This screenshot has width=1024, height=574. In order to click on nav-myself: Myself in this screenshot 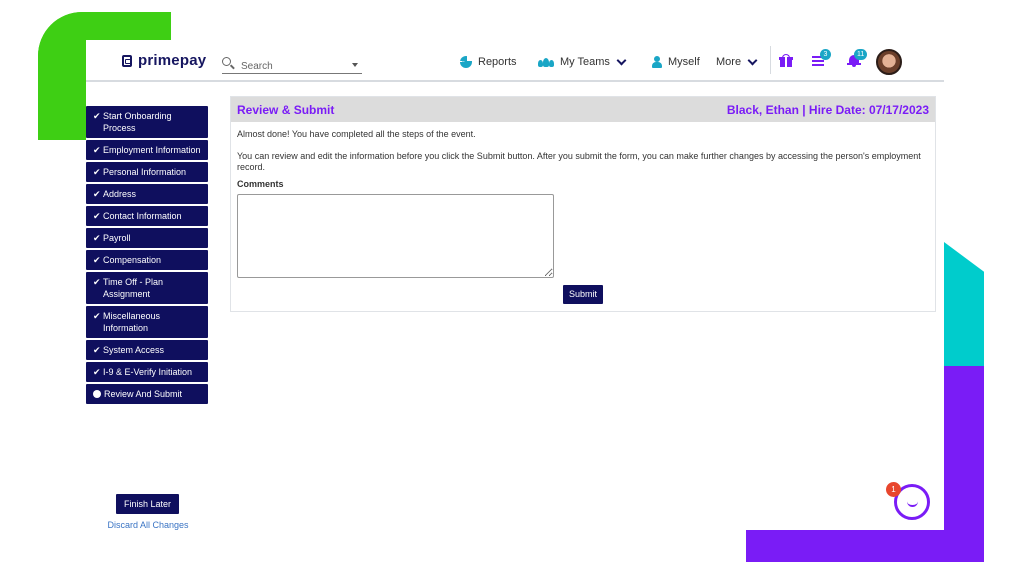, I will do `click(676, 62)`.